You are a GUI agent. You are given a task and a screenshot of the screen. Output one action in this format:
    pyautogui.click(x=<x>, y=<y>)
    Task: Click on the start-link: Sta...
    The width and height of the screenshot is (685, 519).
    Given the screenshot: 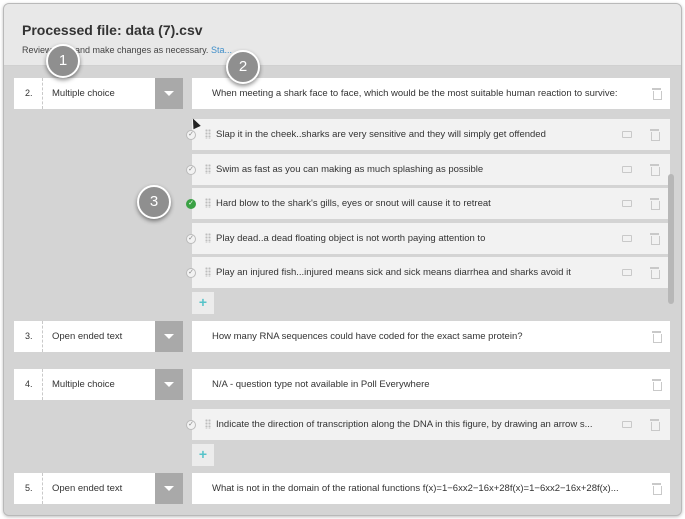 What is the action you would take?
    pyautogui.click(x=221, y=50)
    